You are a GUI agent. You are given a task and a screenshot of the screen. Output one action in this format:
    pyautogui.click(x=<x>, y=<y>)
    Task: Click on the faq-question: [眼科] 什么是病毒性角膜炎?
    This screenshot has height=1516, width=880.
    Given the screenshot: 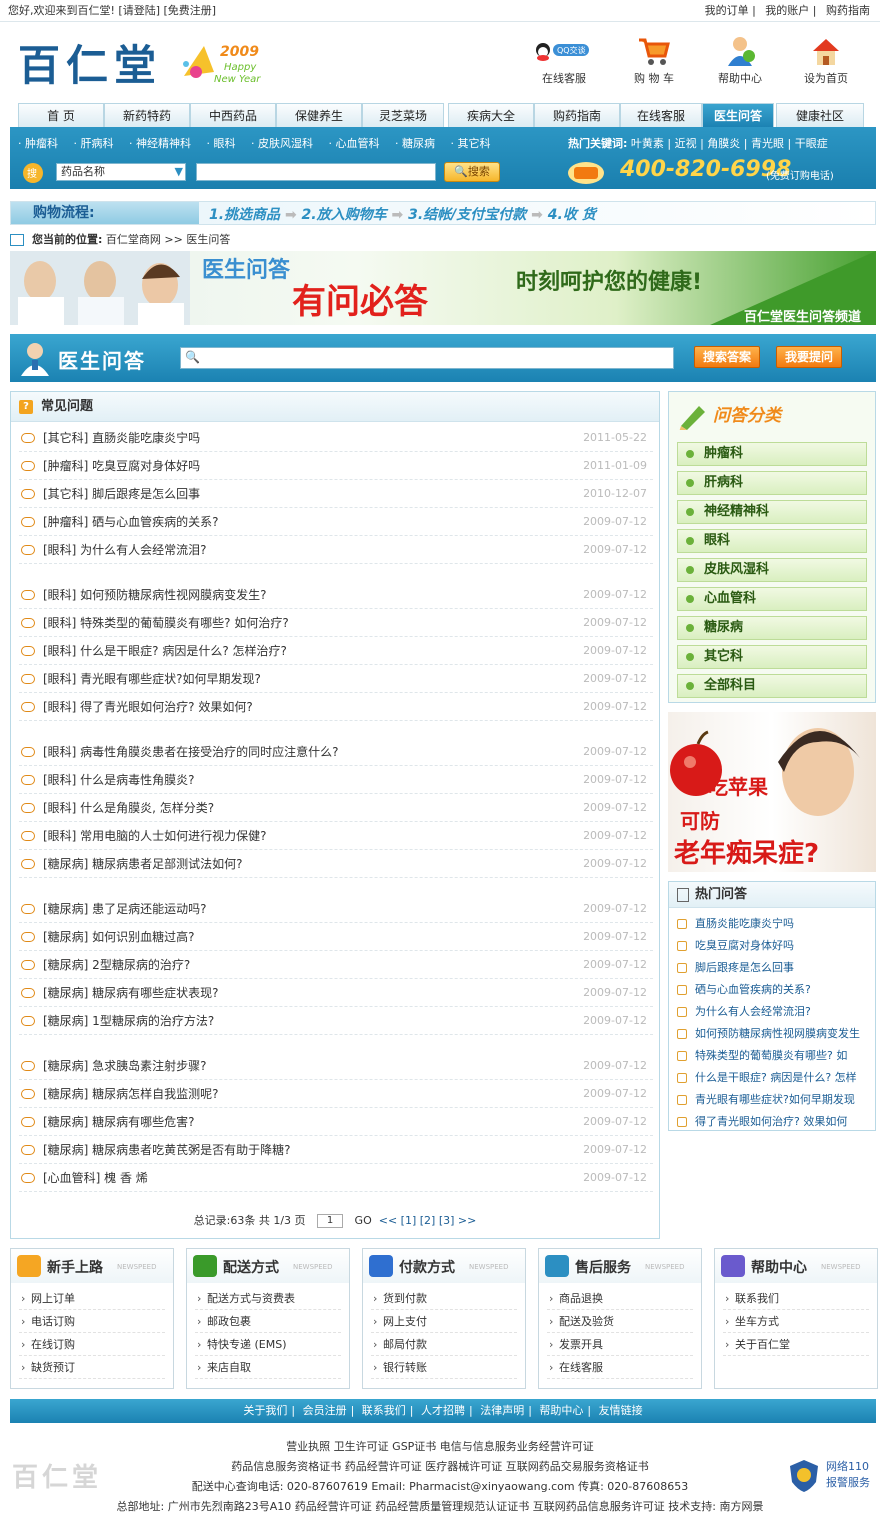 What is the action you would take?
    pyautogui.click(x=119, y=780)
    